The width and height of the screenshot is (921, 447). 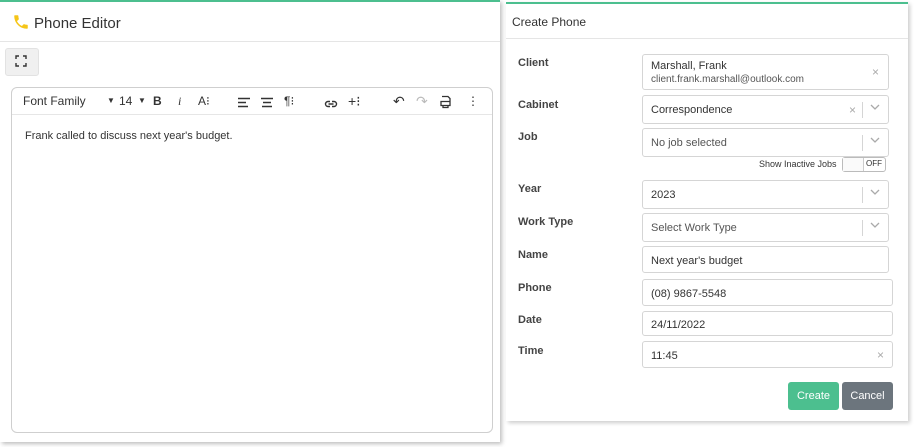 I want to click on form-title: Create Phone, so click(x=549, y=22).